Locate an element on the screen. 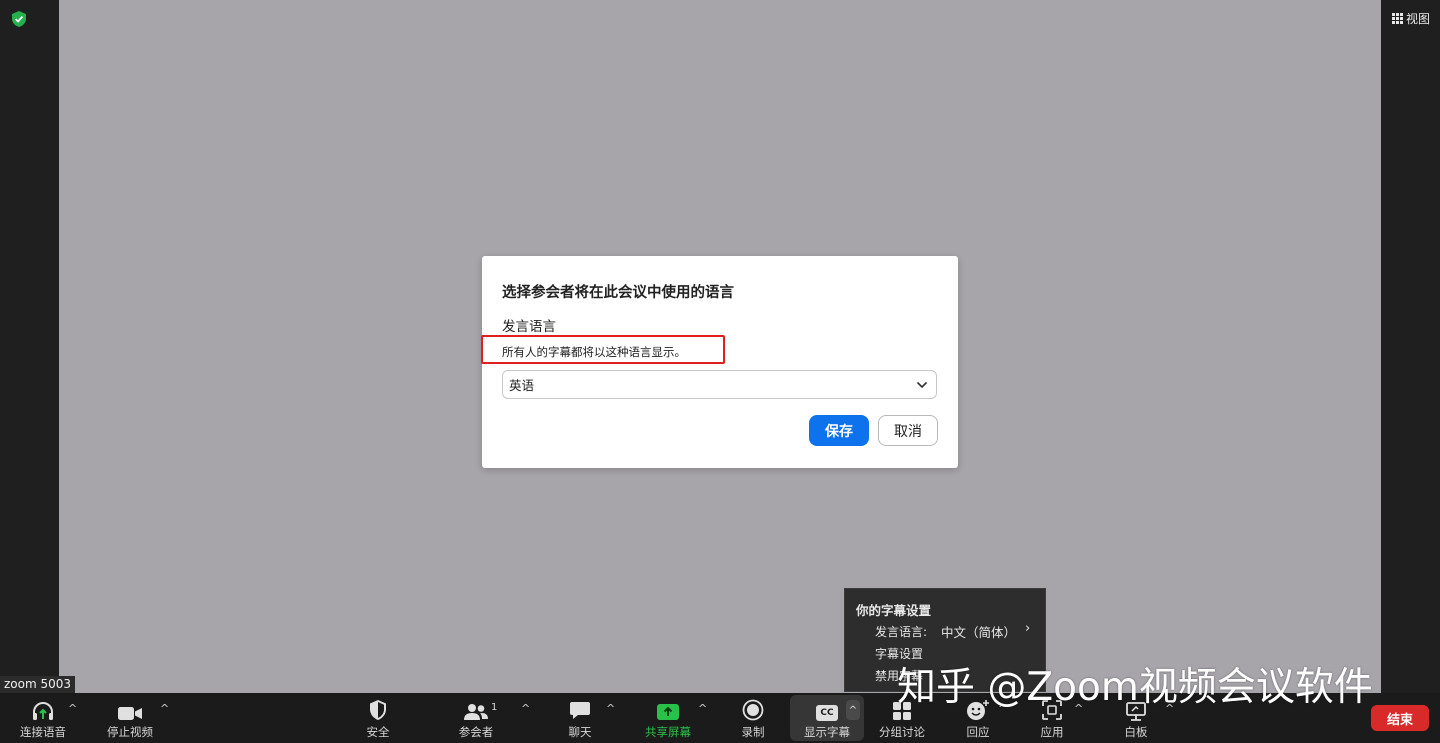 The height and width of the screenshot is (743, 1440). breakout-rooms-label: 分组讨论 is located at coordinates (902, 732).